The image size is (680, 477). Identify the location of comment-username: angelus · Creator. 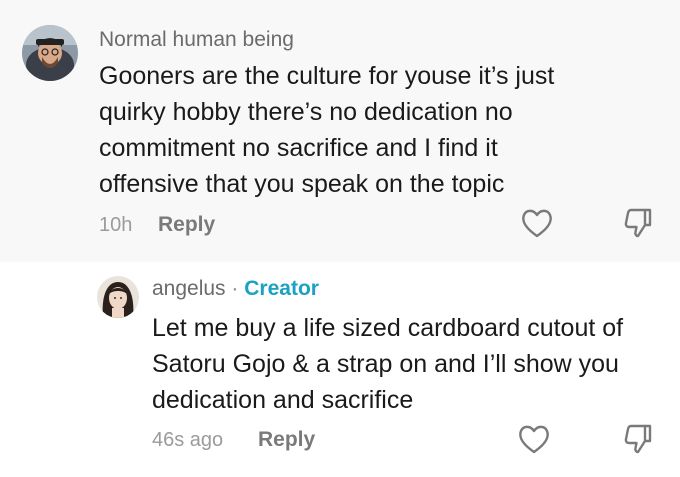
(235, 289).